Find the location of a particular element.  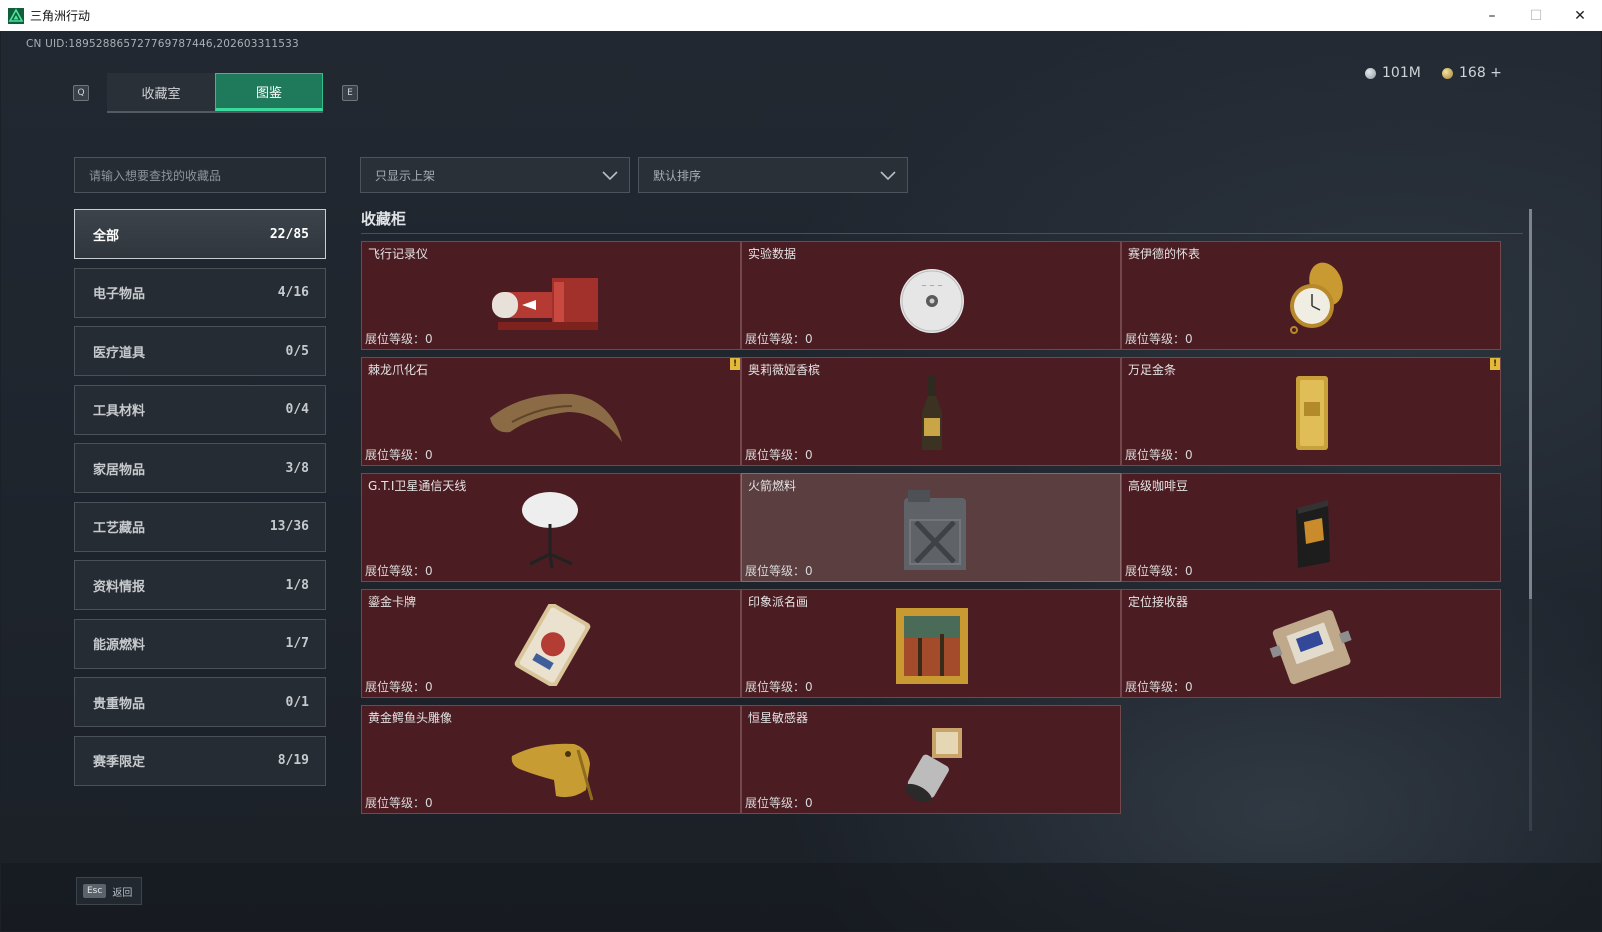

category-medical: 医疗道具 0/5 is located at coordinates (200, 351).